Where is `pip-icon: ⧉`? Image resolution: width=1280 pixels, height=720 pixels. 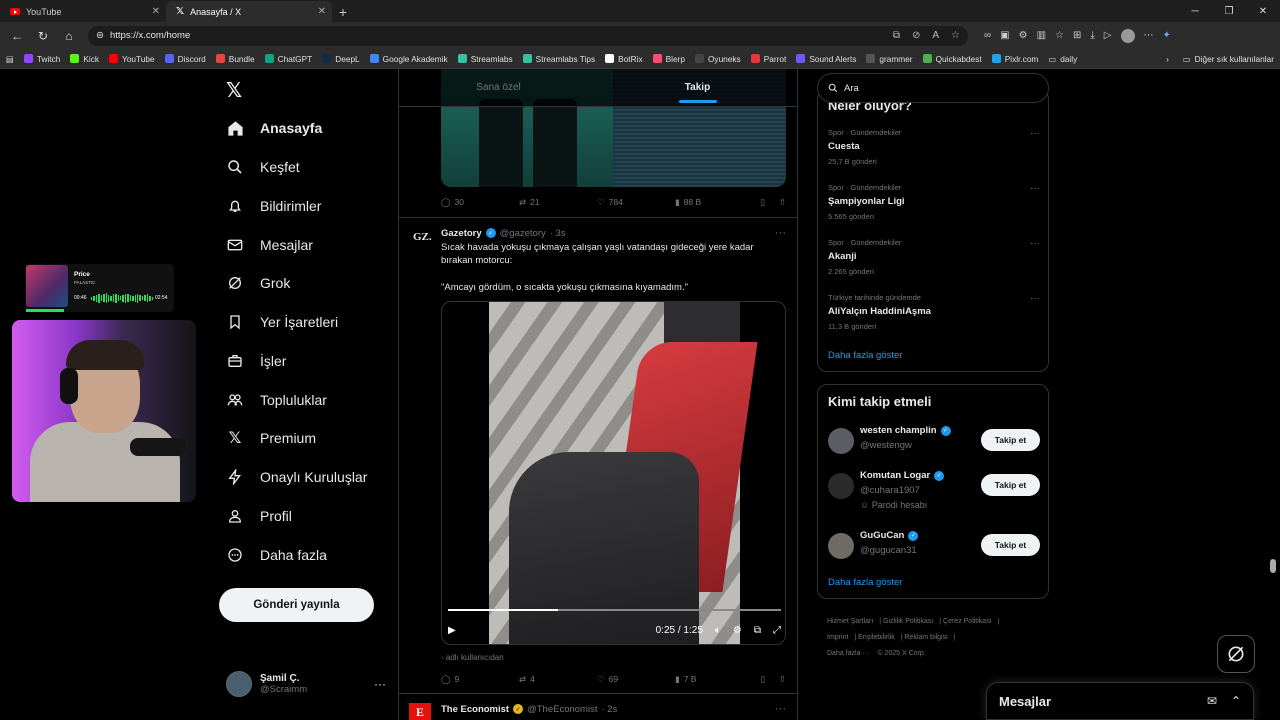
pip-icon: ⧉ is located at coordinates (757, 630).